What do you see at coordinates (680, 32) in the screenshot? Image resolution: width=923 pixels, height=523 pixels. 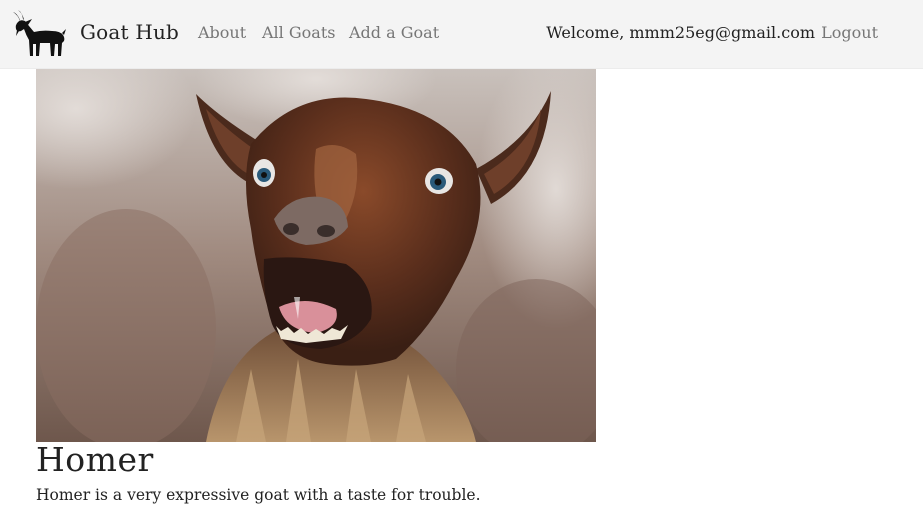 I see `welcome-text: Welcome, mmm25eg@gmail.com` at bounding box center [680, 32].